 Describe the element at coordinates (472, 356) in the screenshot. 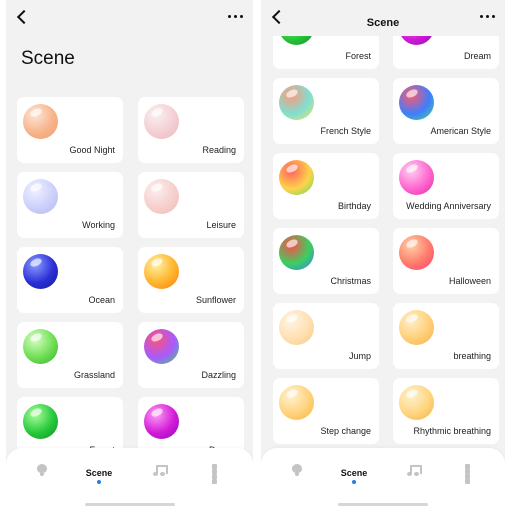

I see `scene-label: breathing` at that location.